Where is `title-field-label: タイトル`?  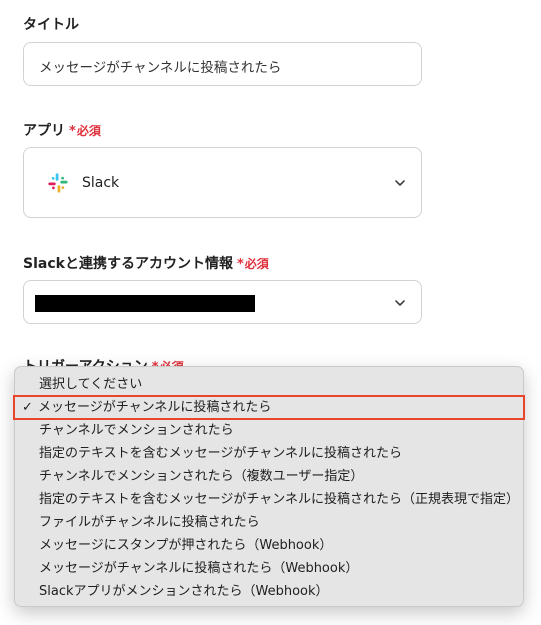 title-field-label: タイトル is located at coordinates (51, 25).